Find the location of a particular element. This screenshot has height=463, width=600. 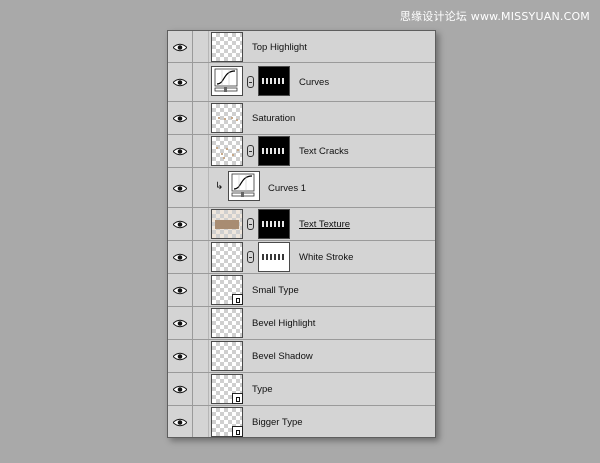

layer-name: Bevel Highlight is located at coordinates (284, 323).